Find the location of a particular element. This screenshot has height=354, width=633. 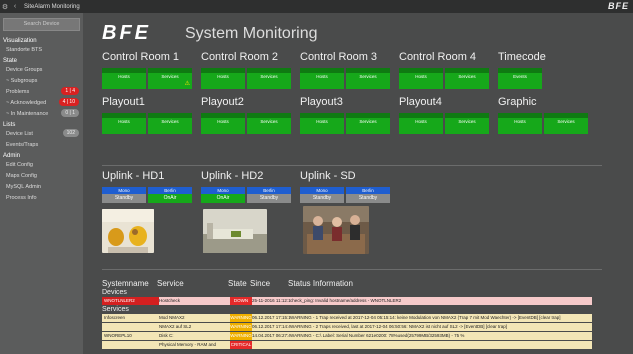

sidebar-item: Device List 102 is located at coordinates (41, 133).